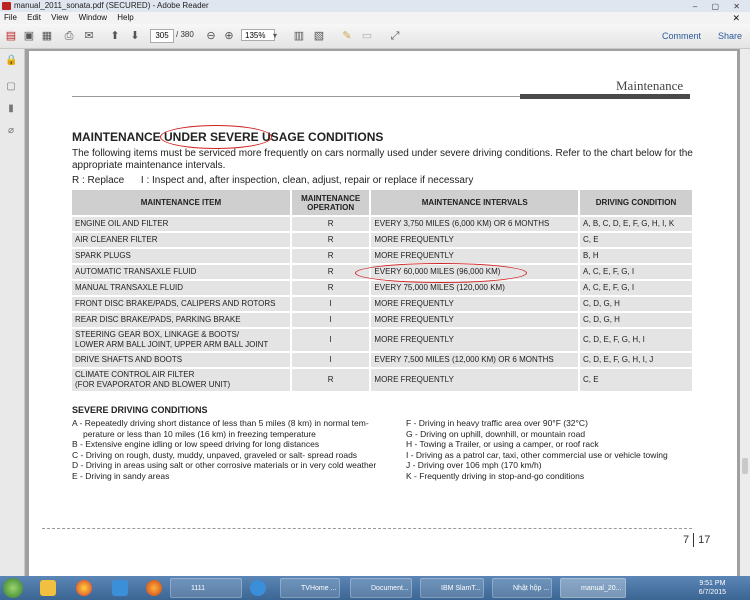  Describe the element at coordinates (182, 288) in the screenshot. I see `cell-item: MANUAL TRANSAXLE FLUID` at that location.